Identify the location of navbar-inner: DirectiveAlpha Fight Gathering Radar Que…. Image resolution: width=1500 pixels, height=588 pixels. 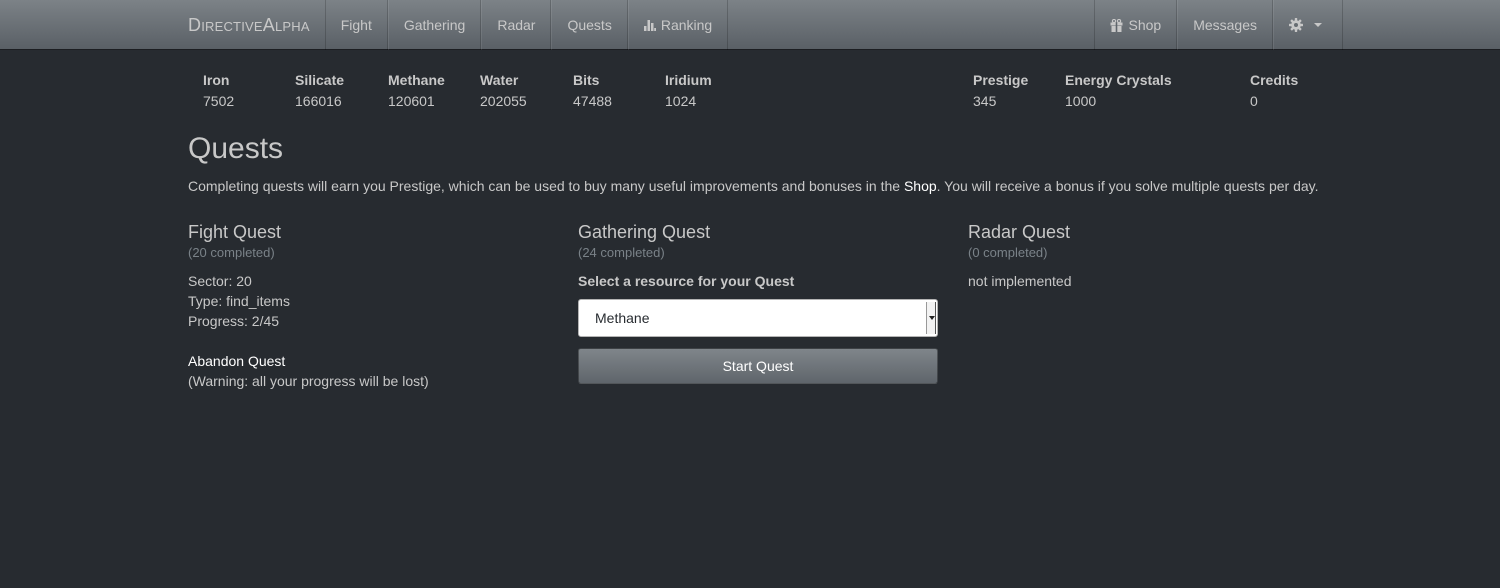
(758, 25).